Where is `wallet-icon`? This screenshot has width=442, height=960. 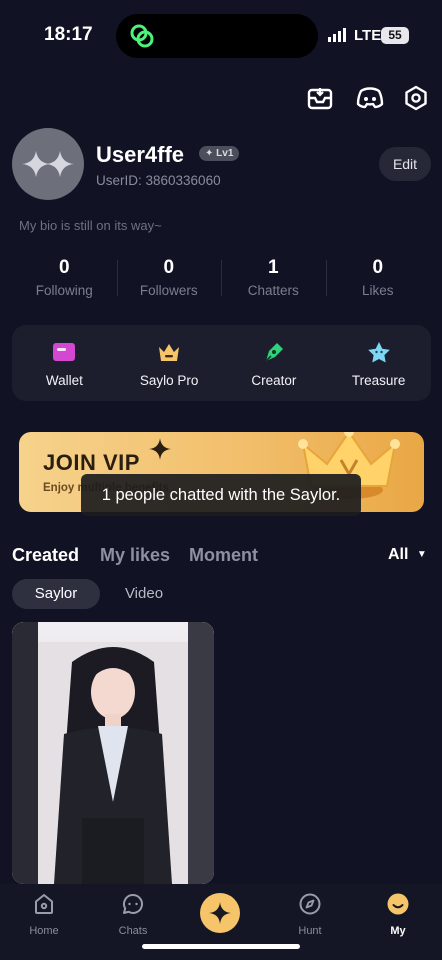
wallet-icon is located at coordinates (64, 352).